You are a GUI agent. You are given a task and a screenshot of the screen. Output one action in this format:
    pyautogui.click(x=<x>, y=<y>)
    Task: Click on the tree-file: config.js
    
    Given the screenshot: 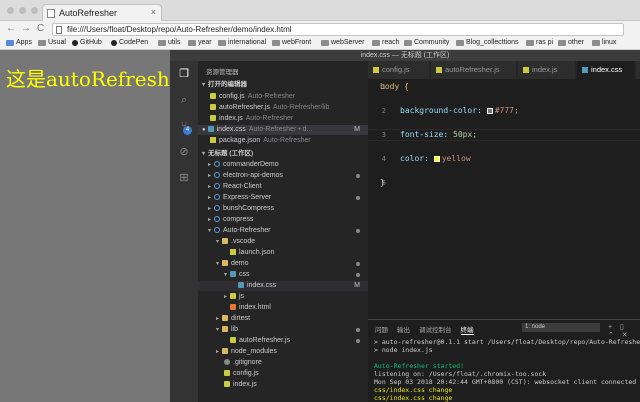 What is the action you would take?
    pyautogui.click(x=283, y=374)
    